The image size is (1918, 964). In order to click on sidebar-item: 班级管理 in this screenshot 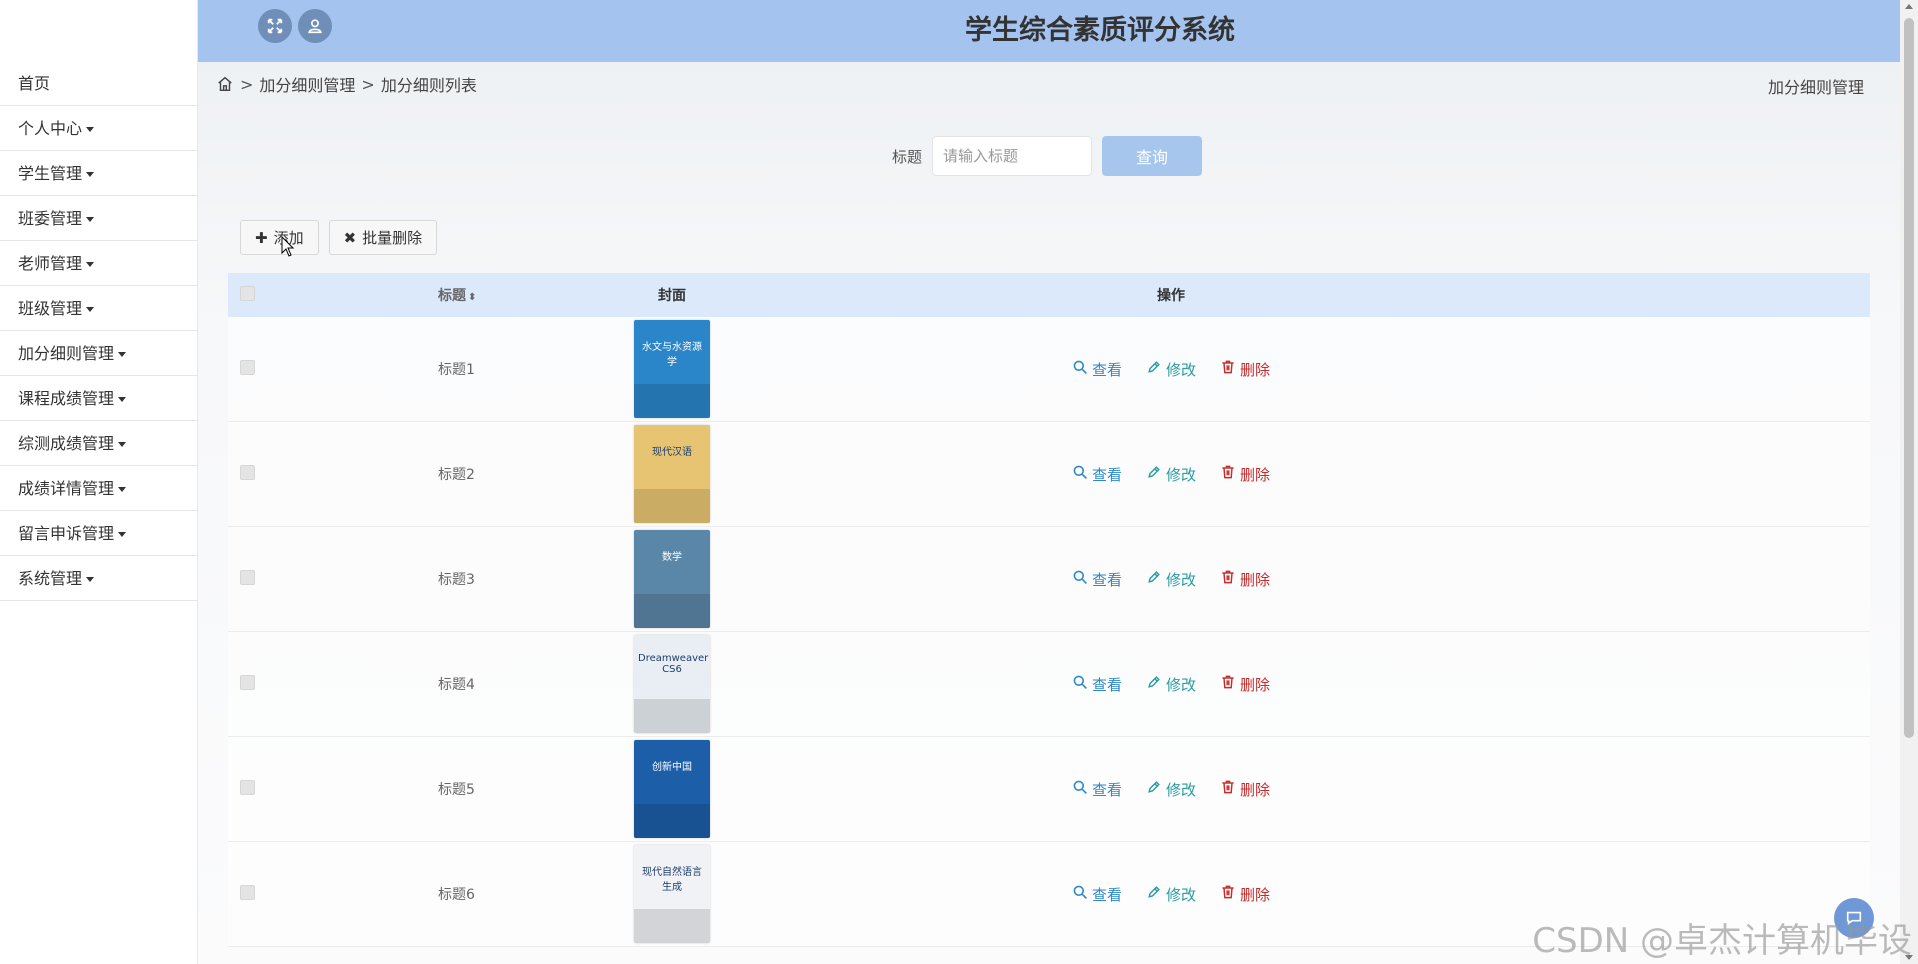, I will do `click(98, 308)`.